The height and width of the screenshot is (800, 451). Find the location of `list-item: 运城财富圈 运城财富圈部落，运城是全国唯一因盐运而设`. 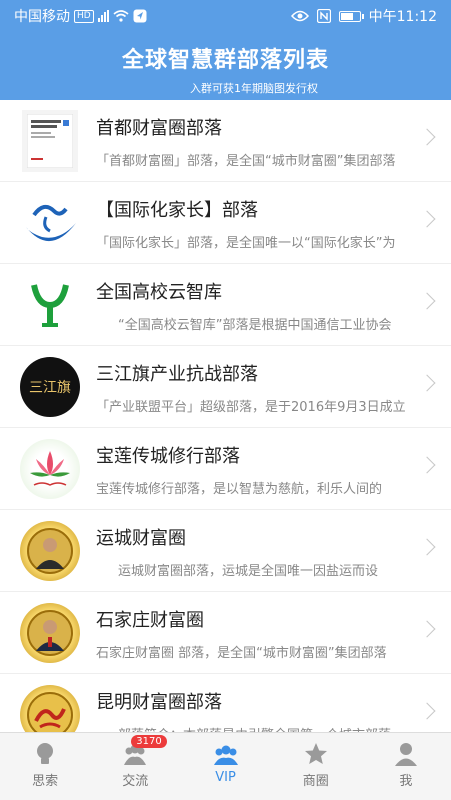

list-item: 运城财富圈 运城财富圈部落，运城是全国唯一因盐运而设 is located at coordinates (225, 551).